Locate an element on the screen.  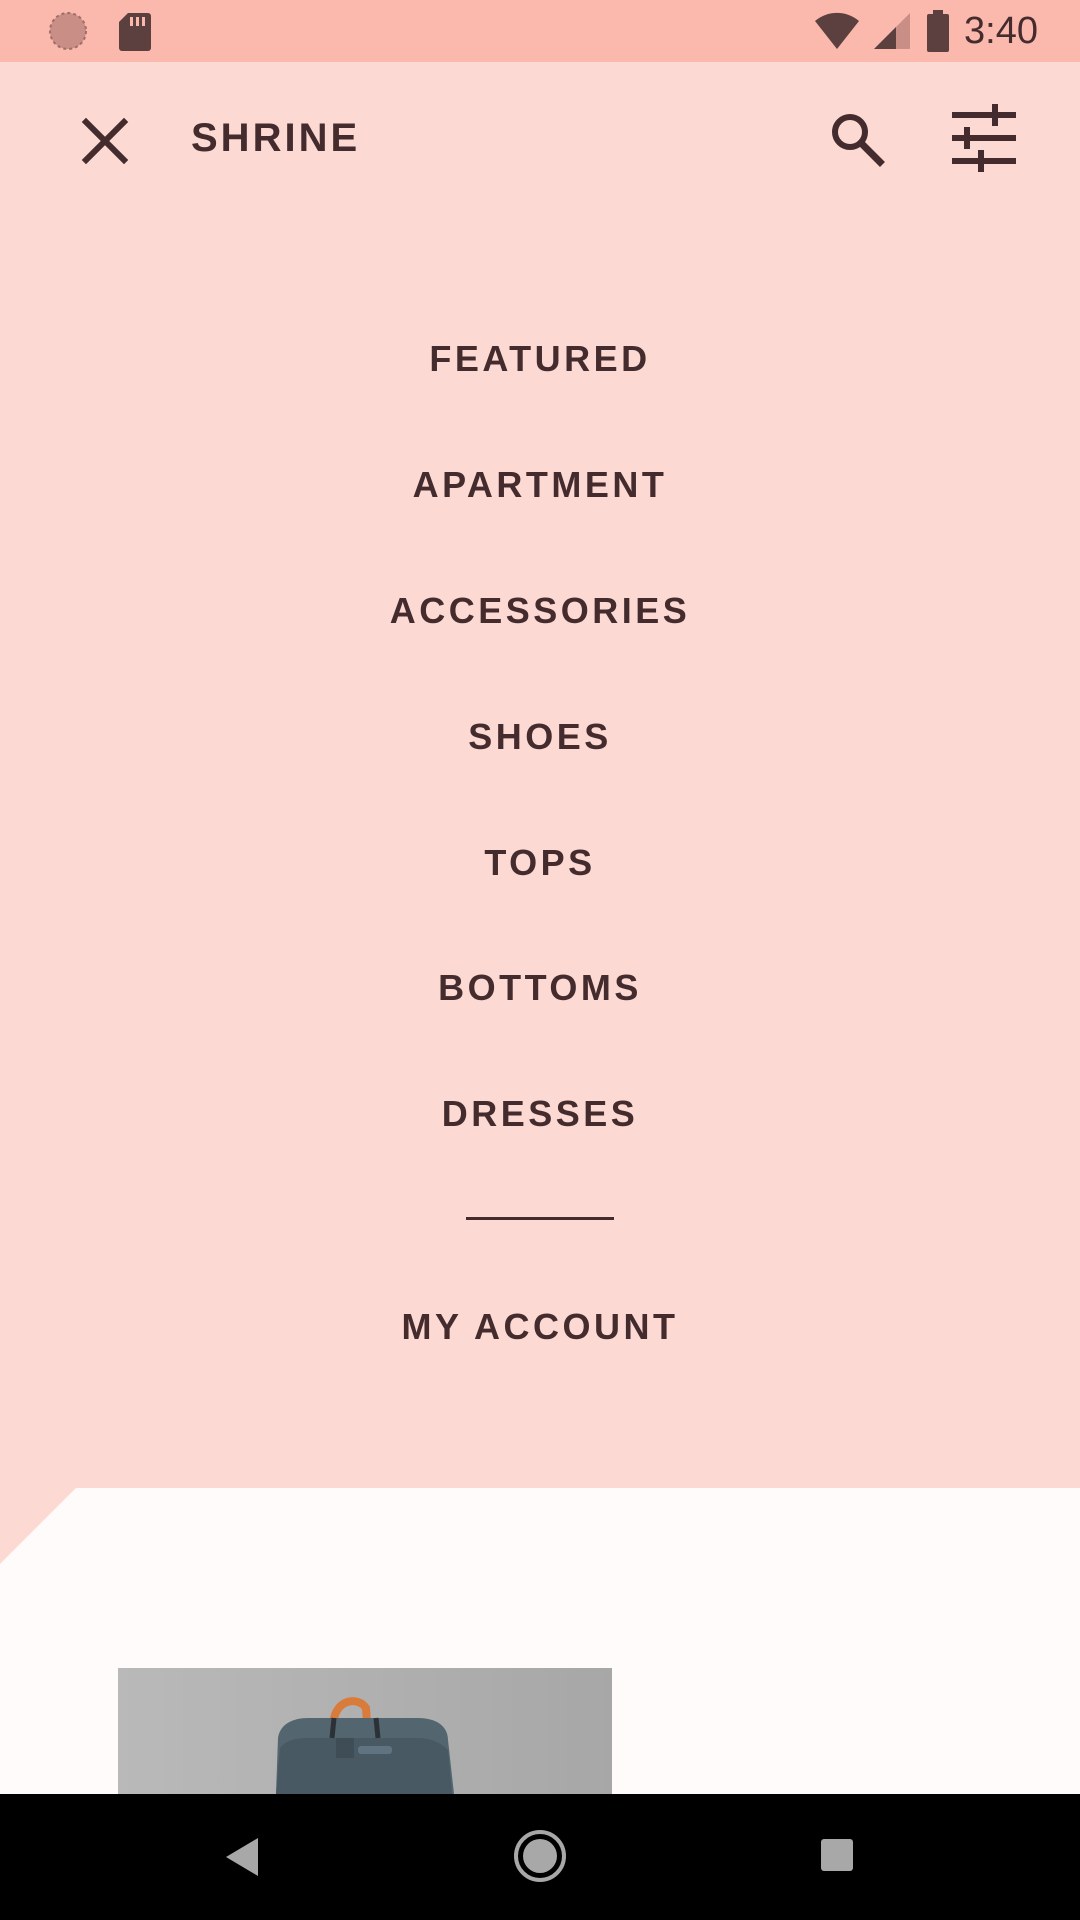
wifi-icon is located at coordinates (837, 30).